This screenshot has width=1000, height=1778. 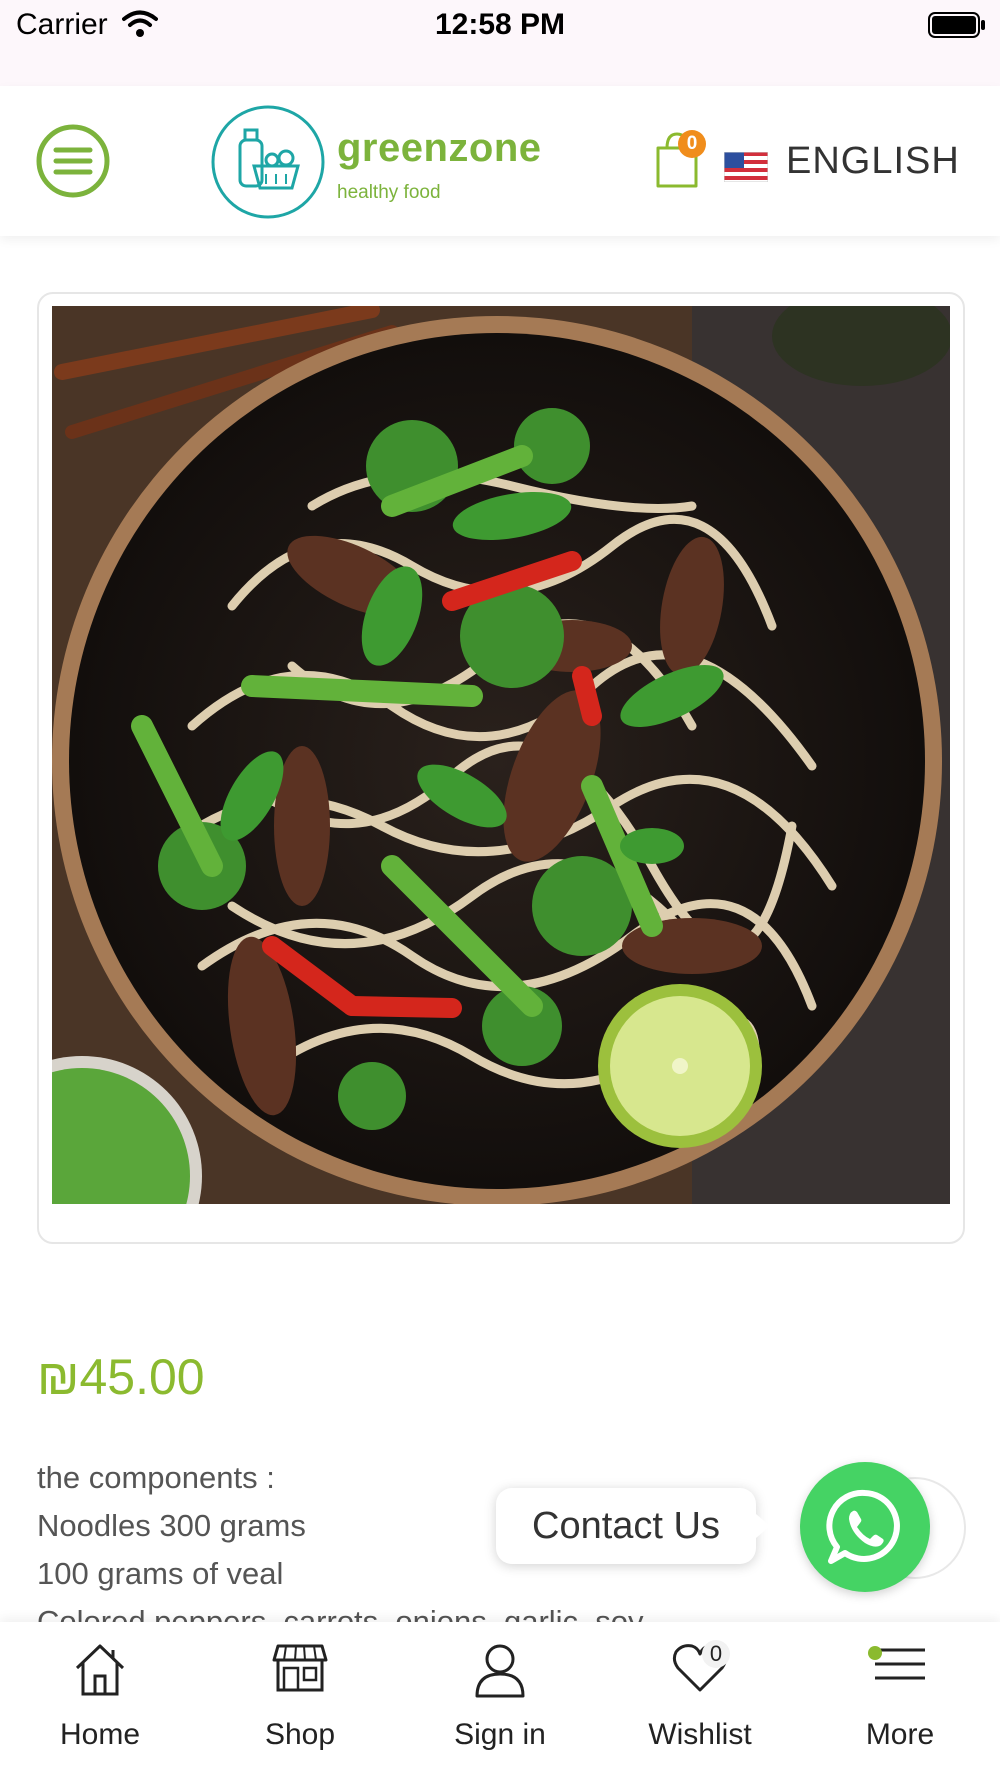 I want to click on contact-us-bubble: Contact Us, so click(x=633, y=1526).